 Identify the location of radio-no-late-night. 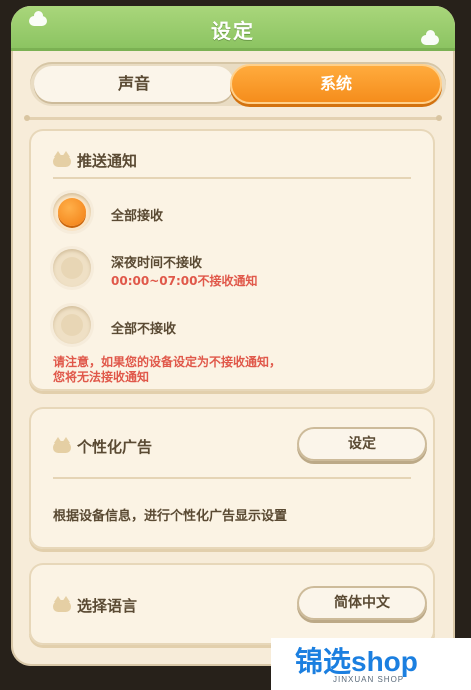
(72, 268).